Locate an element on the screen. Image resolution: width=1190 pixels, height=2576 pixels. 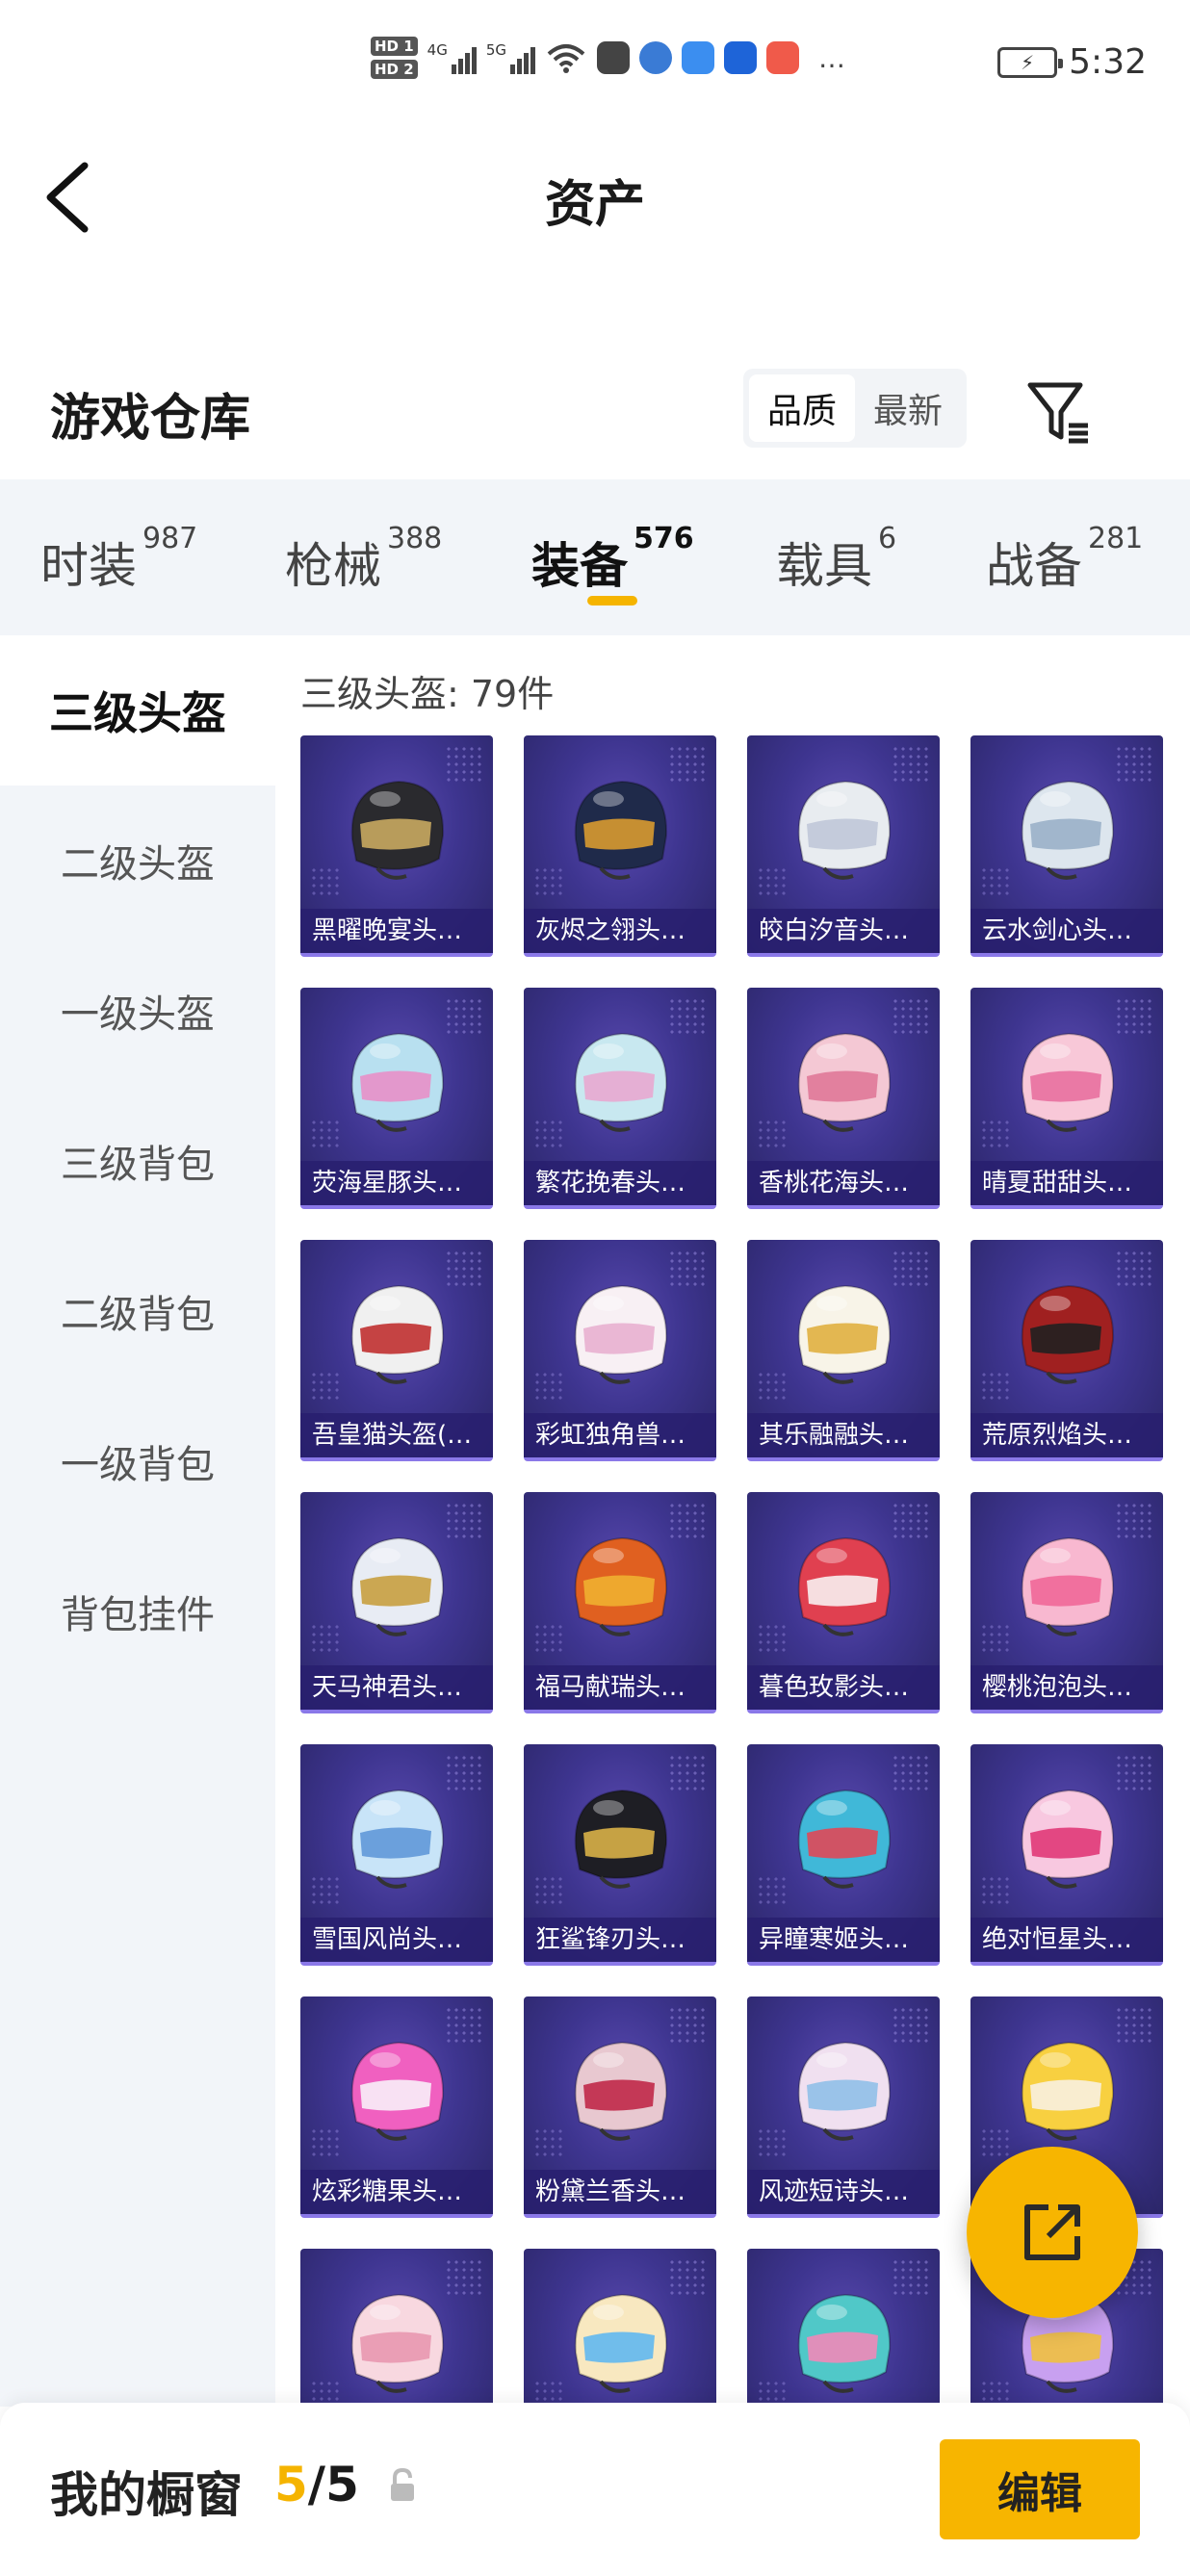
share-button is located at coordinates (1053, 2233).